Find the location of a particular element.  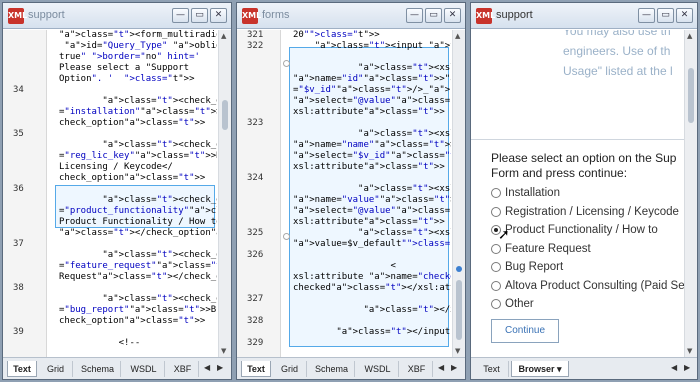

radio-option: Other is located at coordinates (512, 304).